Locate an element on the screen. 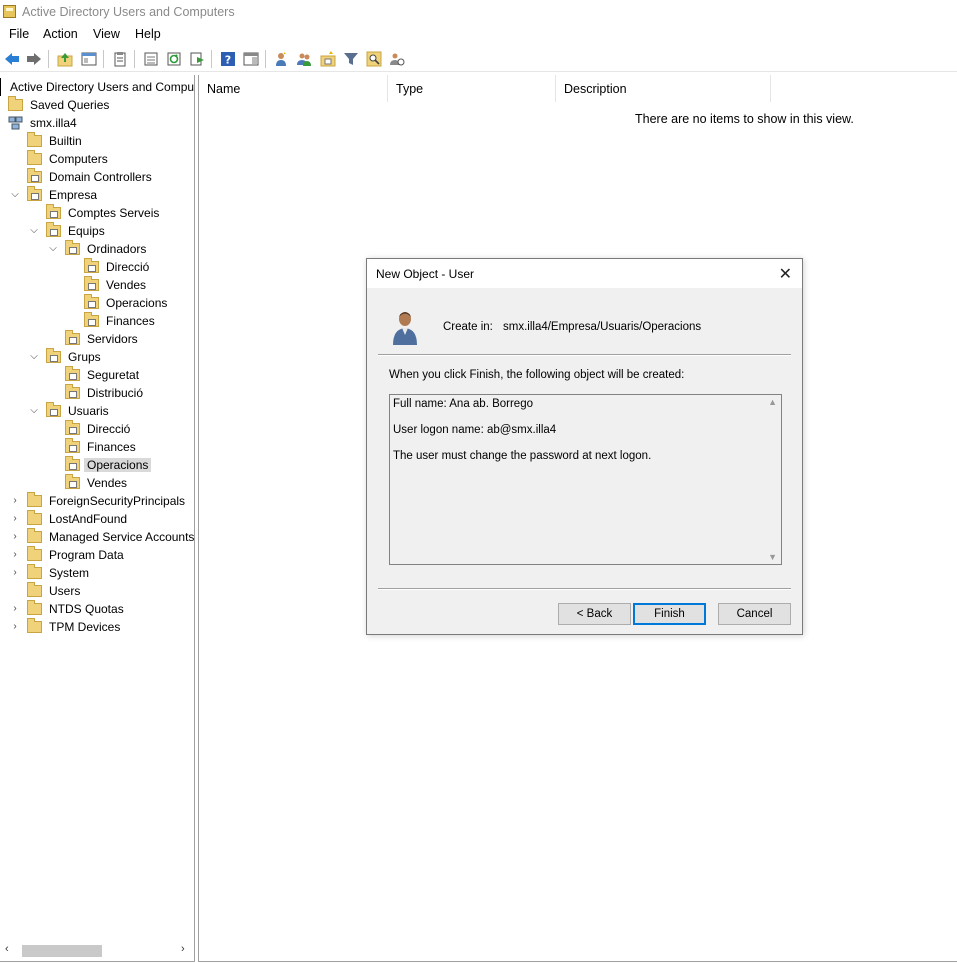 The width and height of the screenshot is (957, 963). scroll-left-icon: ‹ is located at coordinates (7, 949).